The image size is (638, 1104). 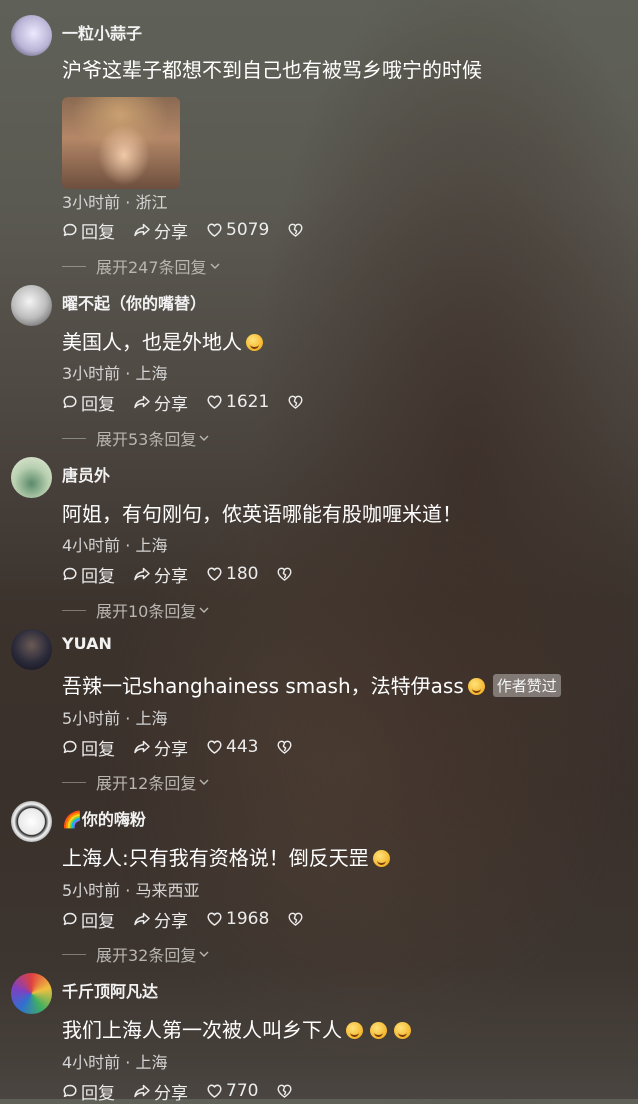 I want to click on comment-text: 阿姐，有句刚句，侬英语哪能有股咖喱米道！, so click(x=262, y=514).